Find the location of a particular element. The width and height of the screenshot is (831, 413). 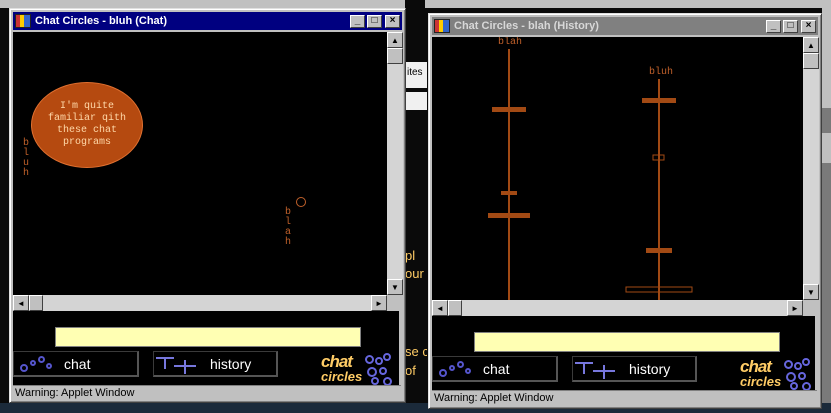

background-browser-fragment: ites pl our se c of is located at coordinates (416, 206).